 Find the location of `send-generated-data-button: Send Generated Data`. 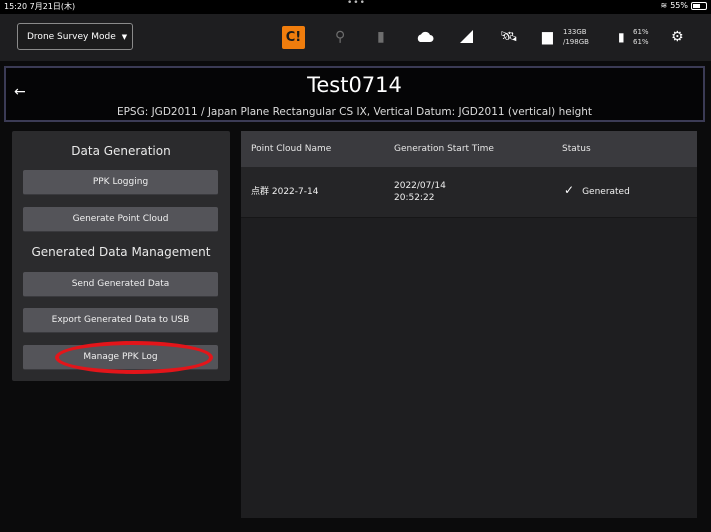

send-generated-data-button: Send Generated Data is located at coordinates (120, 284).